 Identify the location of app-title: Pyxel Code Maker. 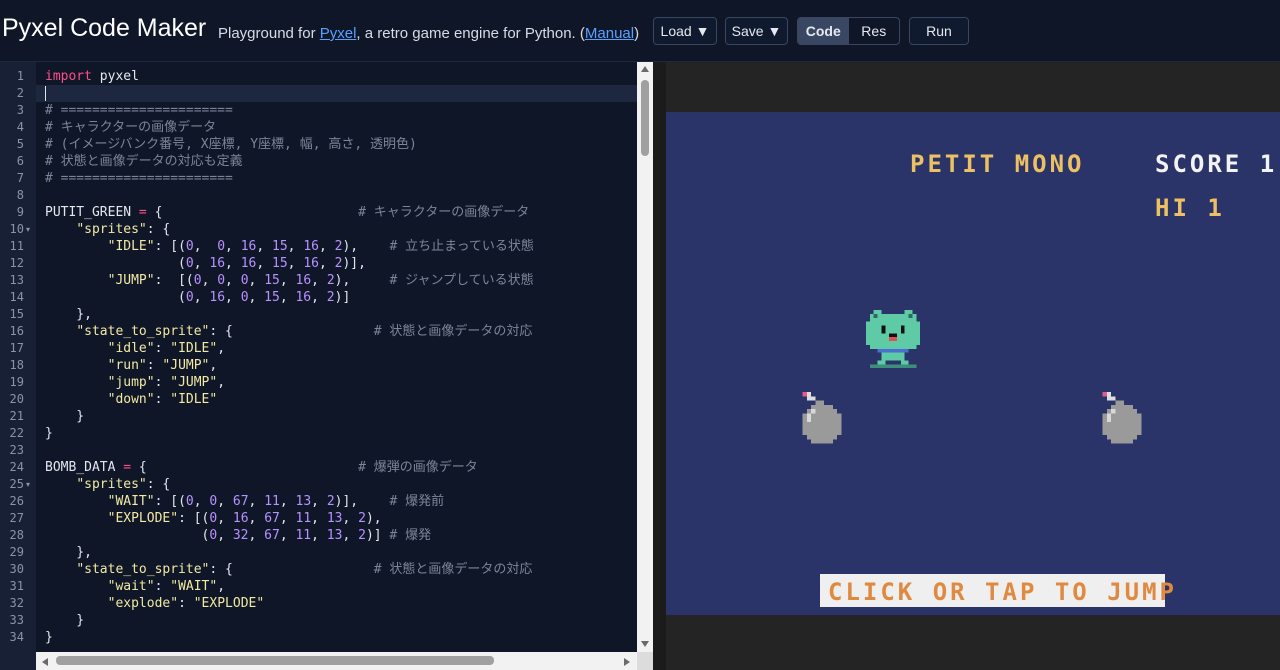
(104, 28).